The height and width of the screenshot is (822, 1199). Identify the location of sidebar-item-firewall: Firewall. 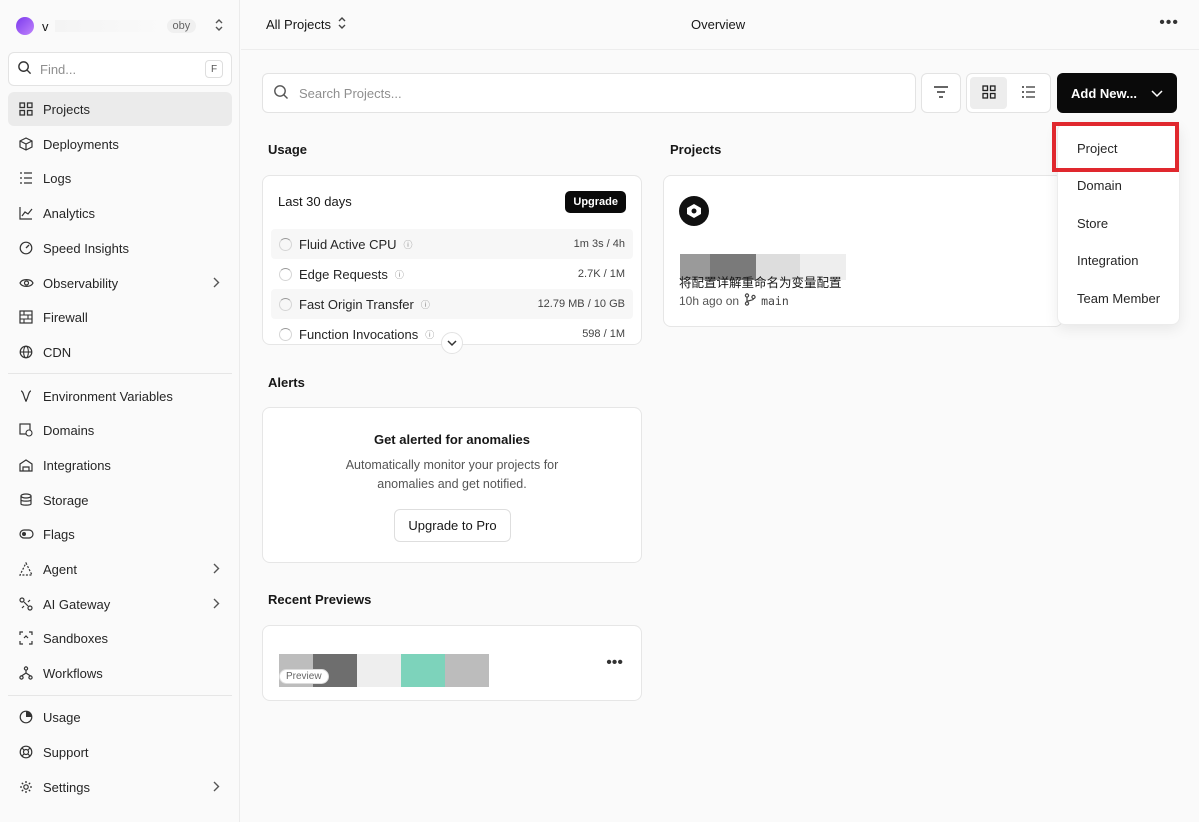
(120, 317).